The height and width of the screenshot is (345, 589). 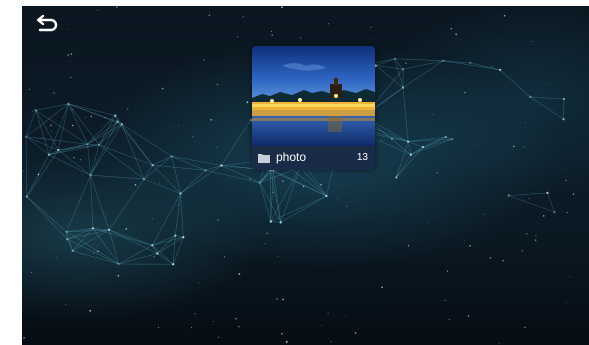 What do you see at coordinates (264, 158) in the screenshot?
I see `folder-icon` at bounding box center [264, 158].